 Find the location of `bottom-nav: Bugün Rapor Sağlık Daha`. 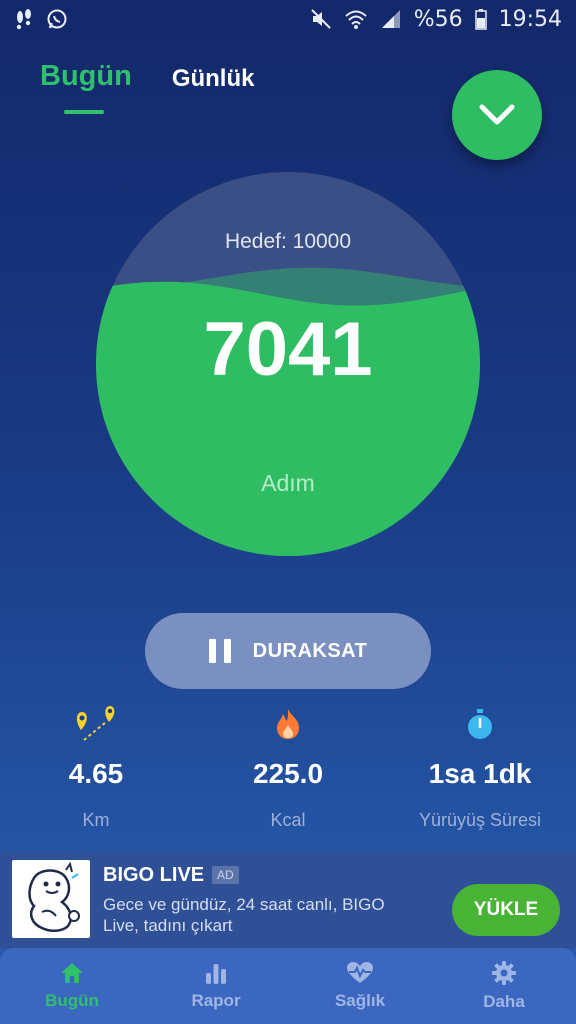

bottom-nav: Bugün Rapor Sağlık Daha is located at coordinates (288, 986).